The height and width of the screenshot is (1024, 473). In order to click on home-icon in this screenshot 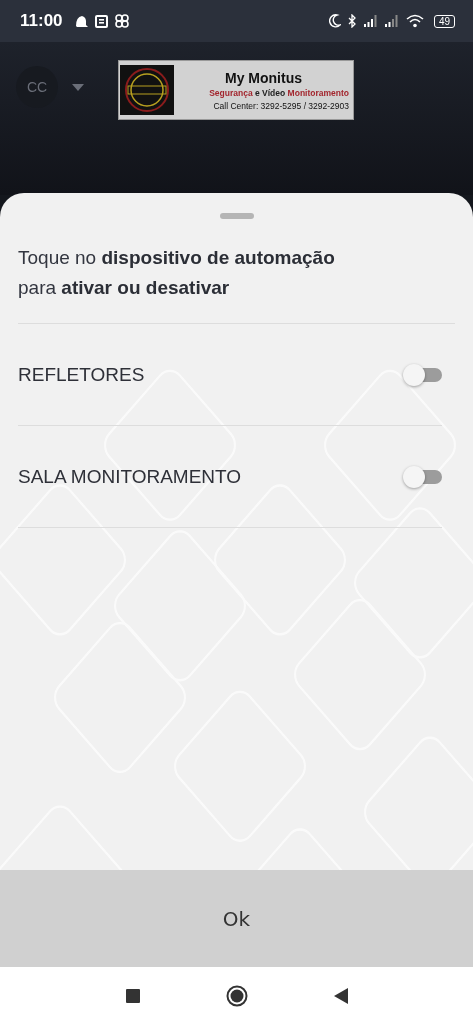, I will do `click(236, 995)`.